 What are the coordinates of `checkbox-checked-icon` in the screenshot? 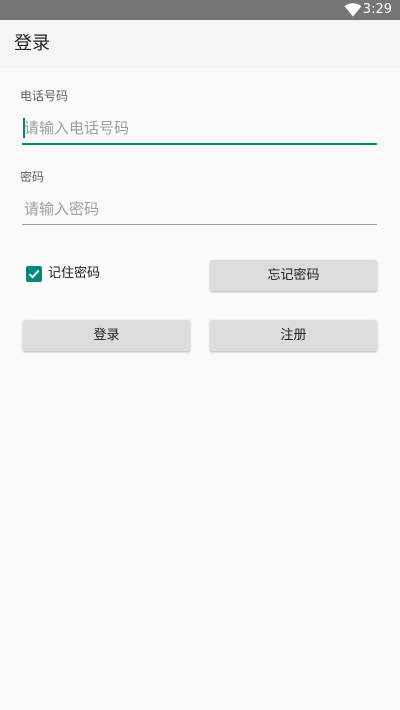 It's located at (34, 274).